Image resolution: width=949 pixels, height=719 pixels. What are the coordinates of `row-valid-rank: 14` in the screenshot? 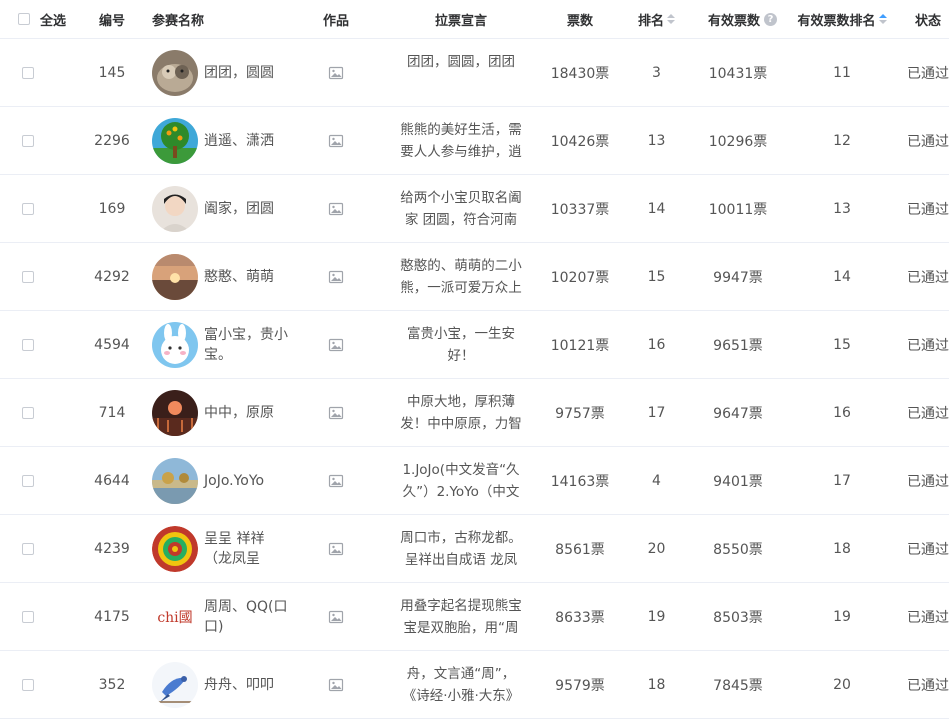 It's located at (842, 276).